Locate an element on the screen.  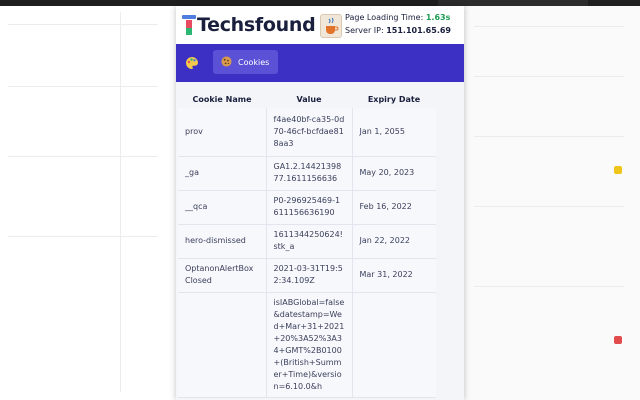
cookie-name-cell: hero-dismissed is located at coordinates (222, 241).